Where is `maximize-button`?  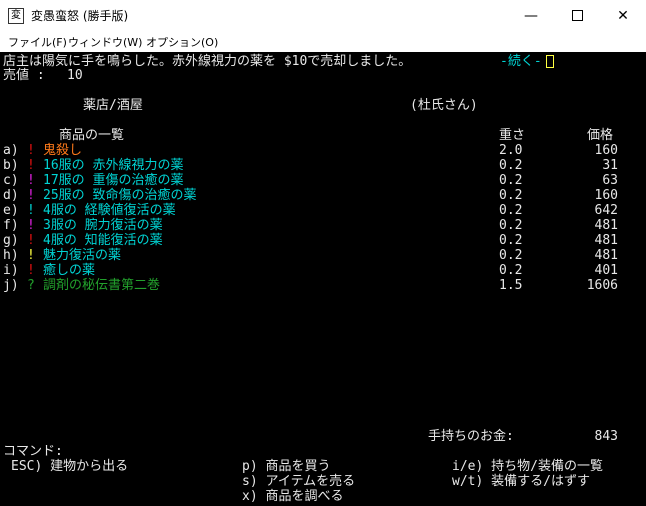 maximize-button is located at coordinates (577, 15).